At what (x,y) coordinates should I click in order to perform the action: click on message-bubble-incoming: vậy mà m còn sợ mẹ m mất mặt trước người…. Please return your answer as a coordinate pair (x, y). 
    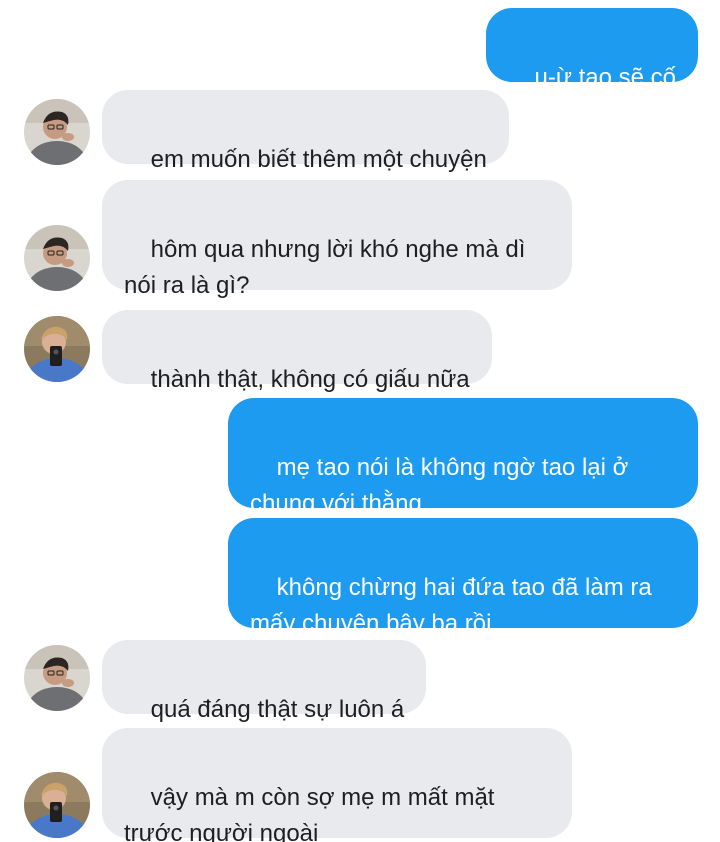
    Looking at the image, I should click on (337, 785).